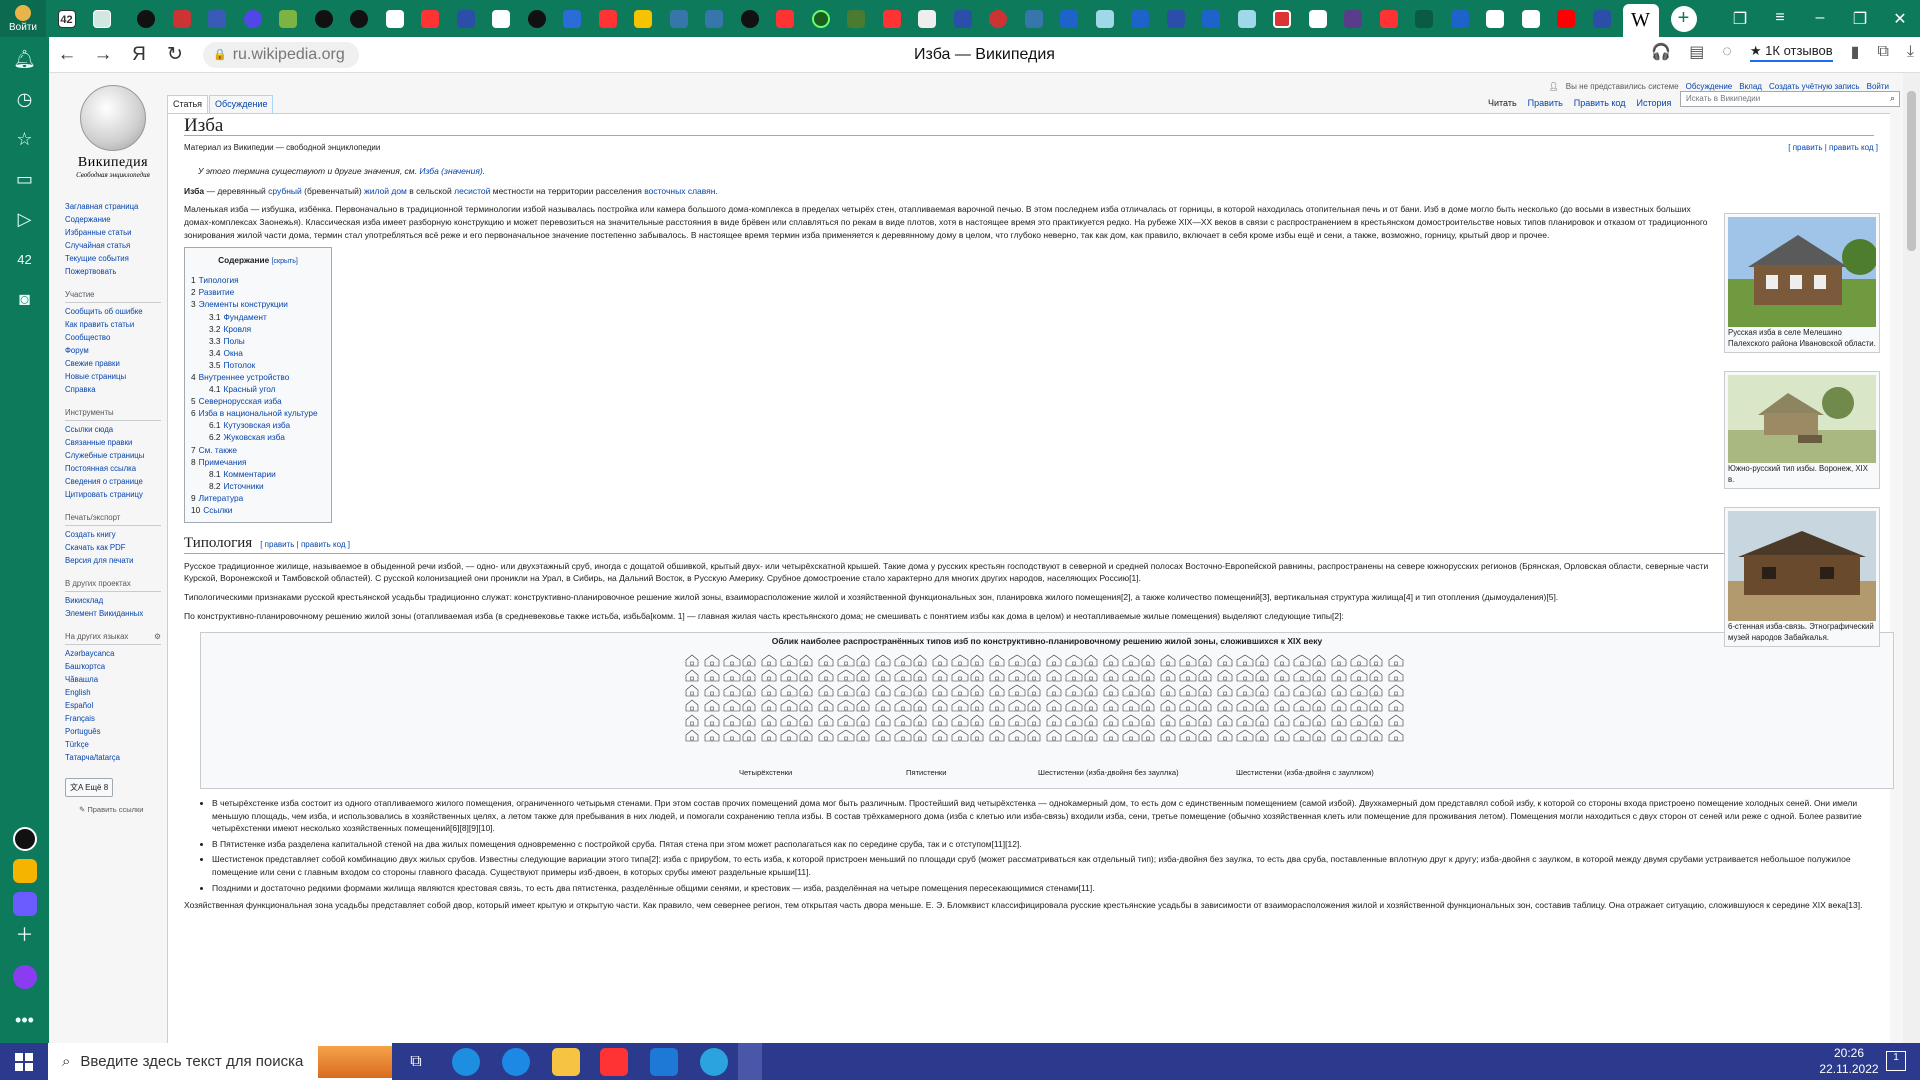 The image size is (1920, 1080). Describe the element at coordinates (254, 437) in the screenshot. I see `toc-link: Жуковская изба` at that location.